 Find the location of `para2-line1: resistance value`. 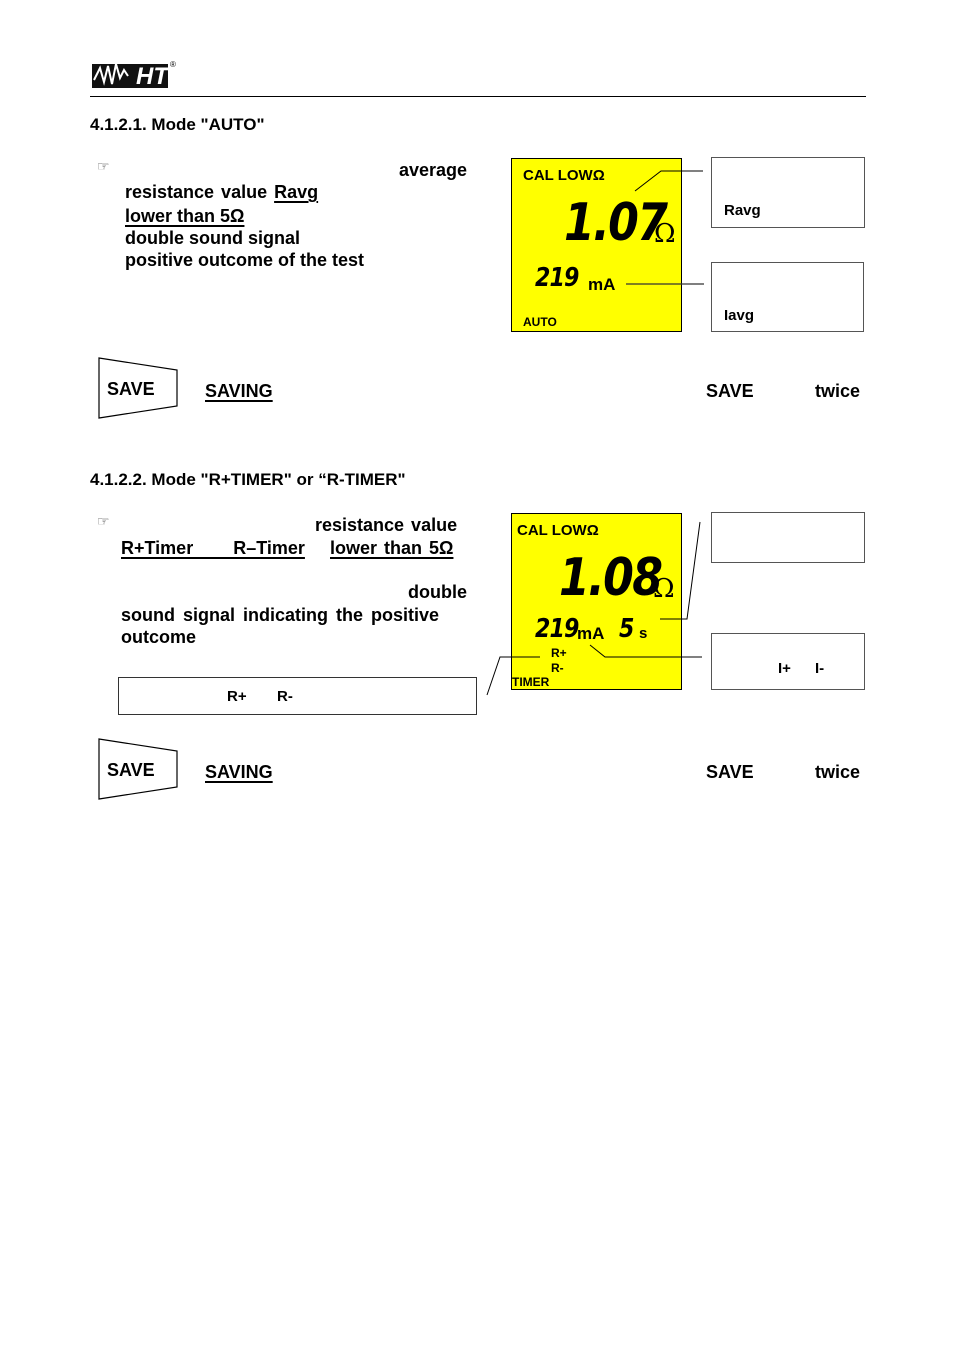

para2-line1: resistance value is located at coordinates (386, 525).